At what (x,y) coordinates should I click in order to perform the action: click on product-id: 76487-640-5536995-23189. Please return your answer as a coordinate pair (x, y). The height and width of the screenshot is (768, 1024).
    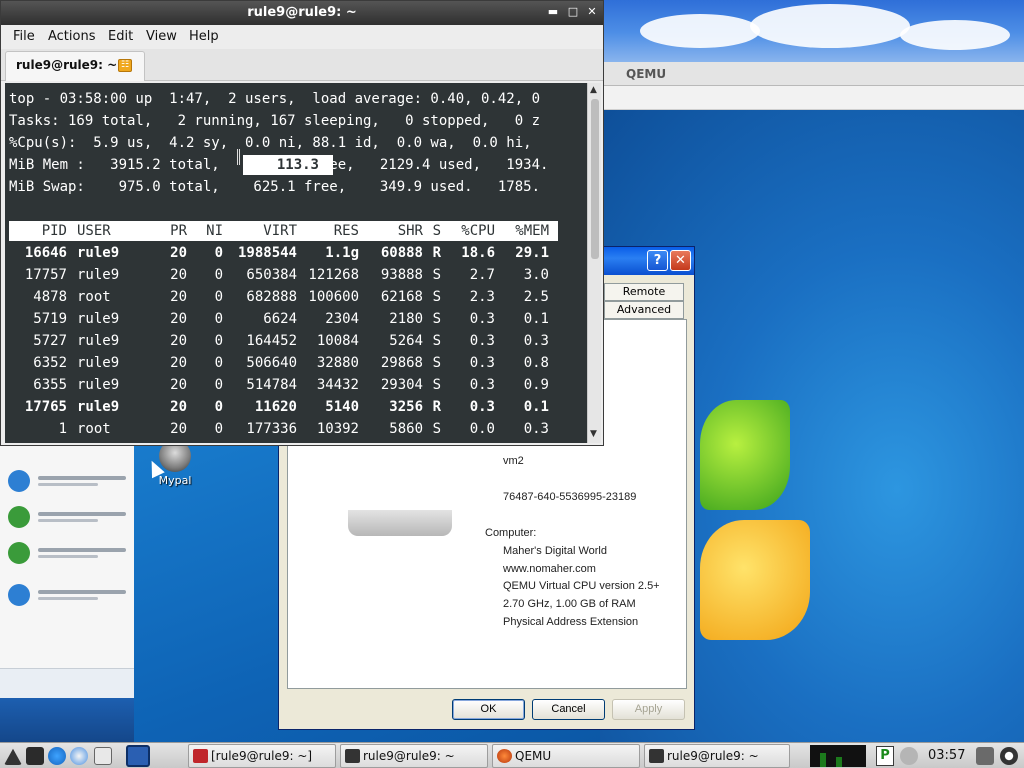
    Looking at the image, I should click on (570, 497).